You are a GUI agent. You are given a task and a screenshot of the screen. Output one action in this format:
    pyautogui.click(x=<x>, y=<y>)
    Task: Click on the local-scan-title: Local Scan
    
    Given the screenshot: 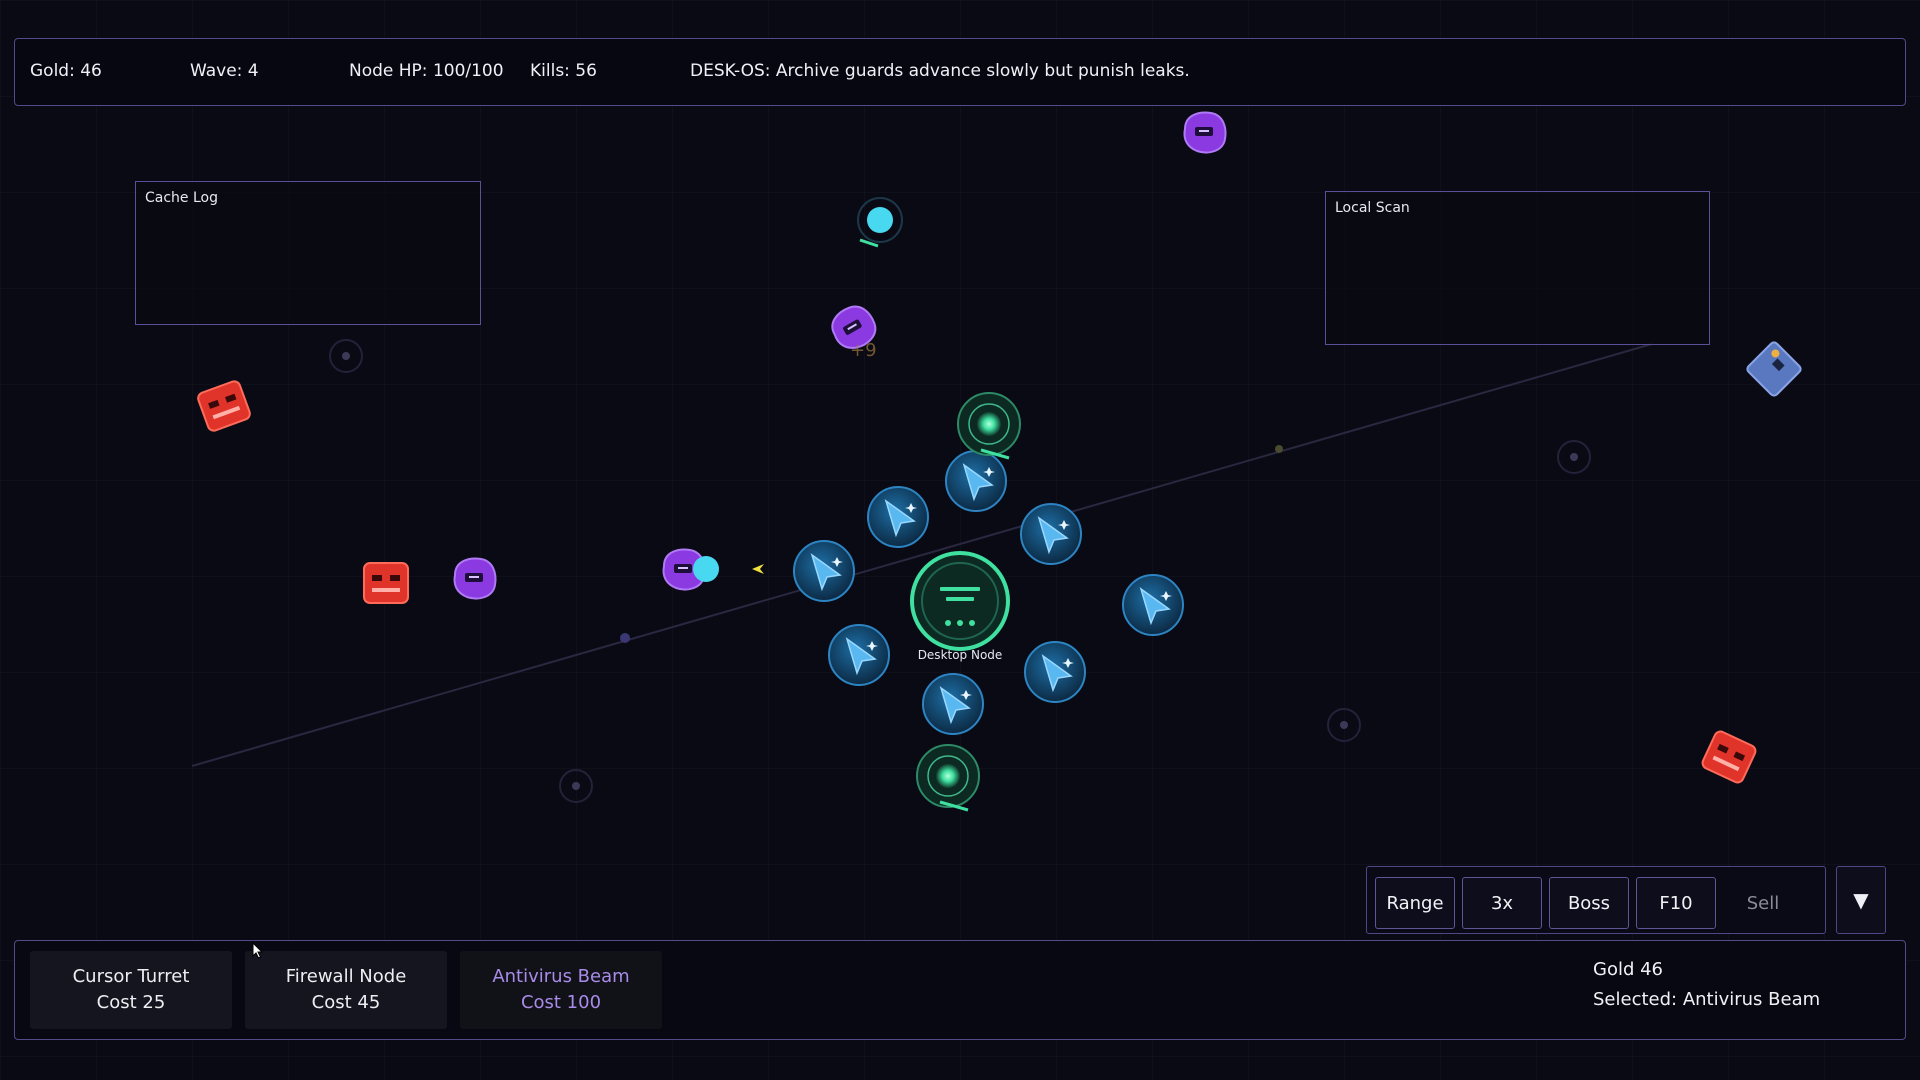 What is the action you would take?
    pyautogui.click(x=1372, y=208)
    